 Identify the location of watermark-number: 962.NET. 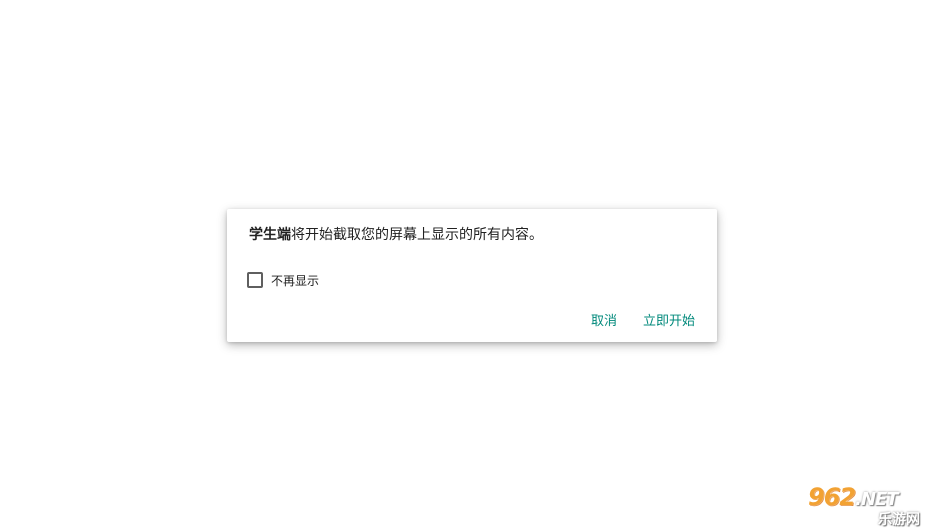
(853, 497).